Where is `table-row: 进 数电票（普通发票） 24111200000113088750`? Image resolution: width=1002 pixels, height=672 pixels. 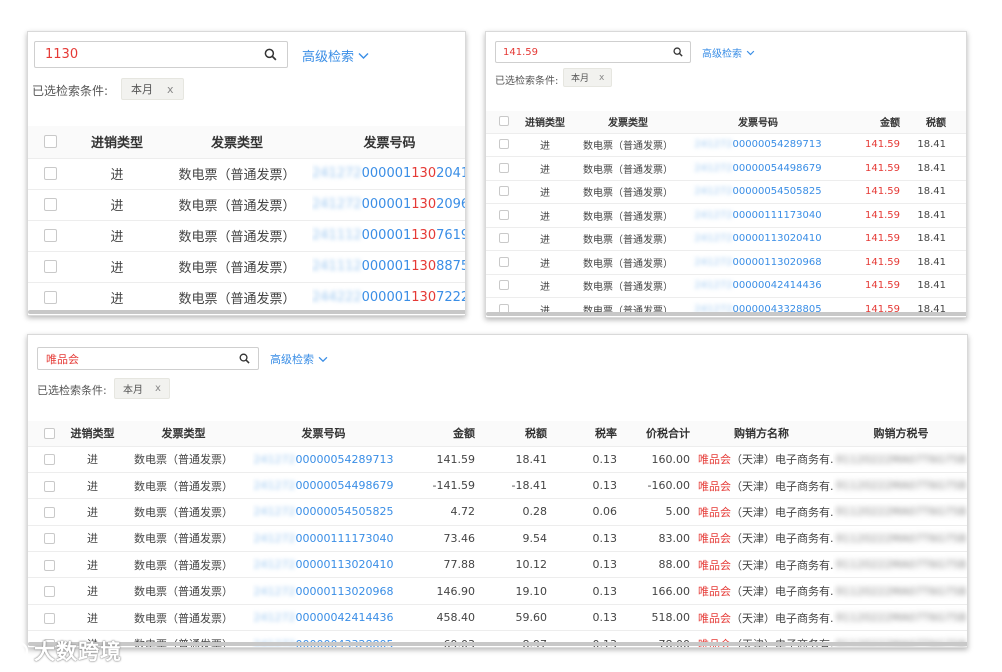 table-row: 进 数电票（普通发票） 24111200000113088750 is located at coordinates (246, 266).